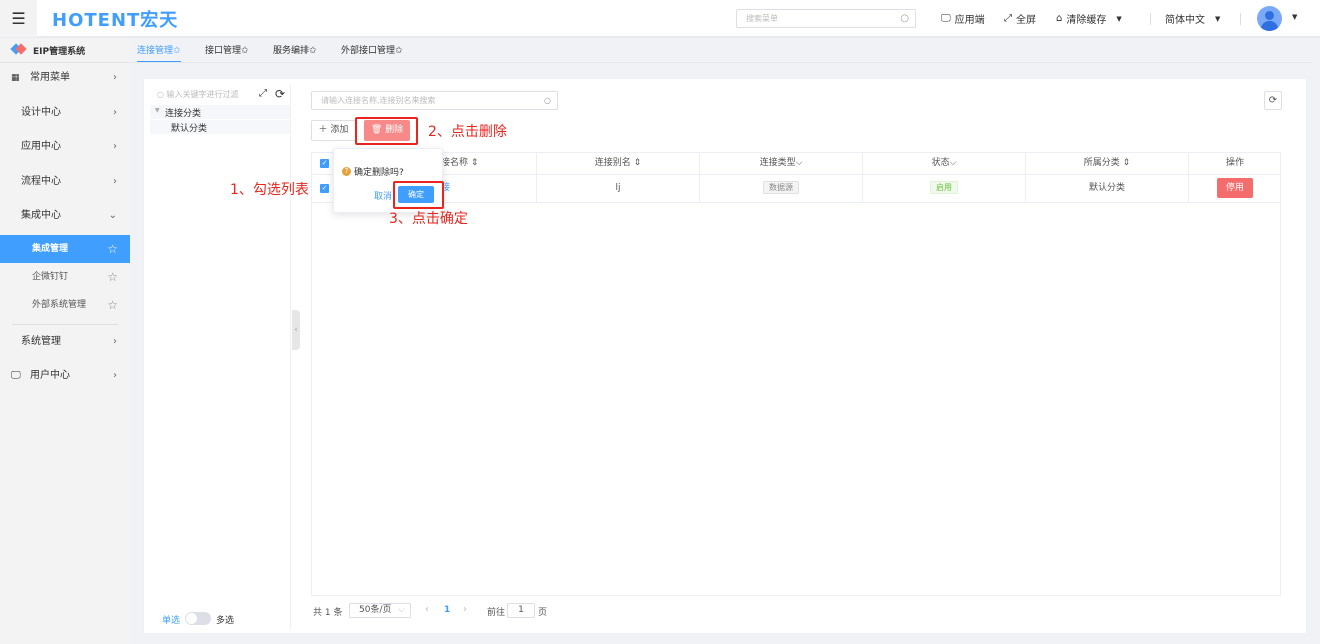  Describe the element at coordinates (379, 173) in the screenshot. I see `popover-message: 确定删除吗?` at that location.